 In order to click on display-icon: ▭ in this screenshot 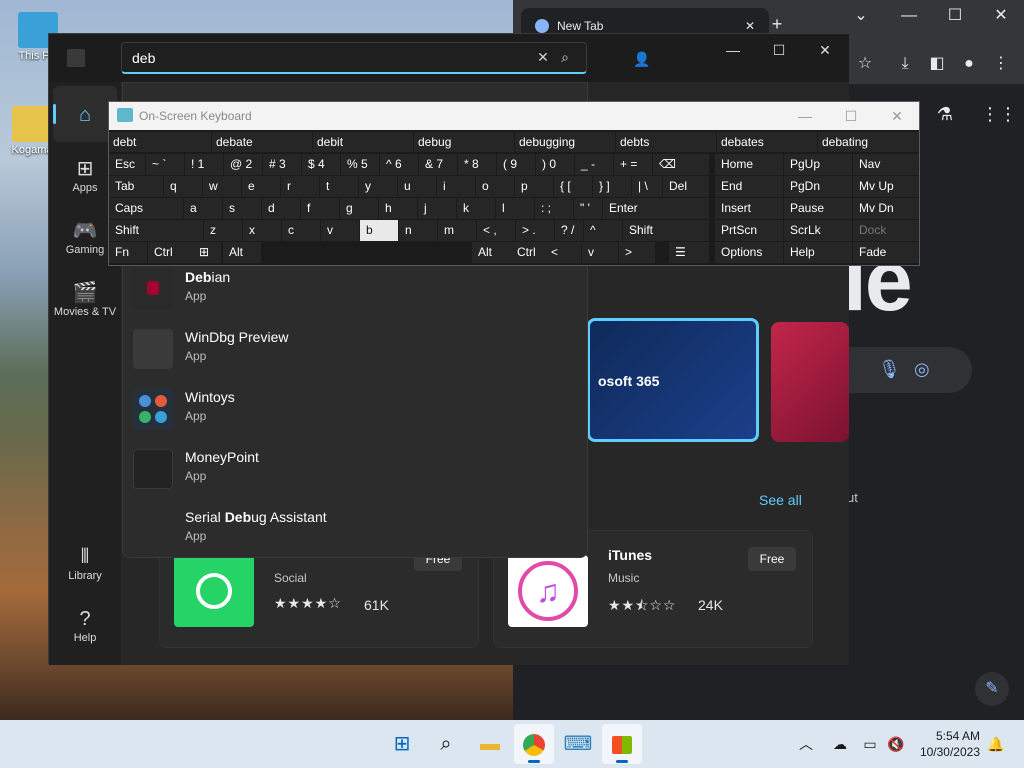, I will do `click(870, 744)`.